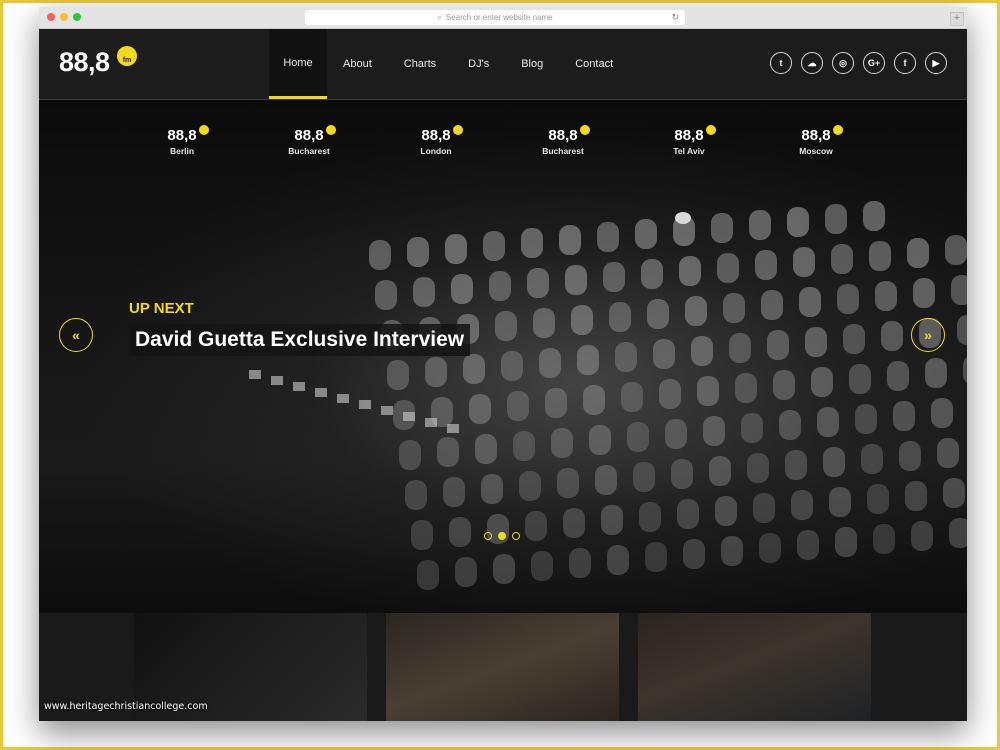 Image resolution: width=1000 pixels, height=750 pixels. I want to click on twitter-icon: t, so click(781, 63).